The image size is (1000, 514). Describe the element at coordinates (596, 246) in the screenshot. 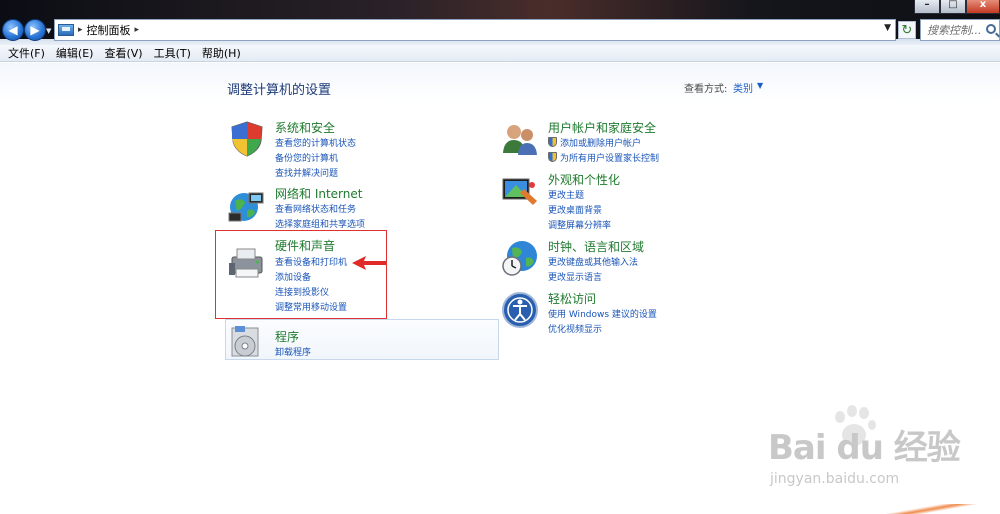

I see `category-title-clock: 时钟、语言和区域` at that location.